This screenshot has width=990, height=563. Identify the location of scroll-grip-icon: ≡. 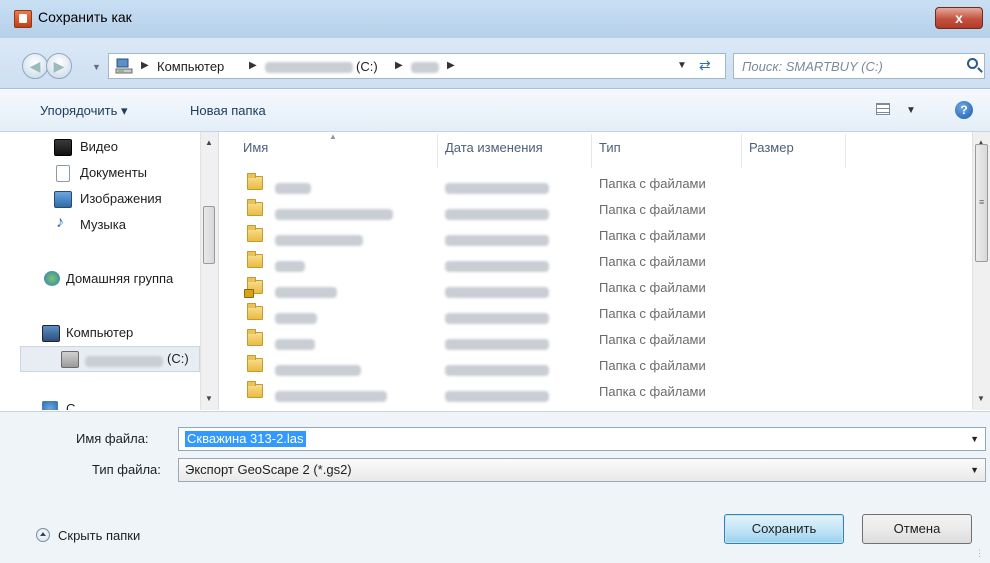
(982, 202).